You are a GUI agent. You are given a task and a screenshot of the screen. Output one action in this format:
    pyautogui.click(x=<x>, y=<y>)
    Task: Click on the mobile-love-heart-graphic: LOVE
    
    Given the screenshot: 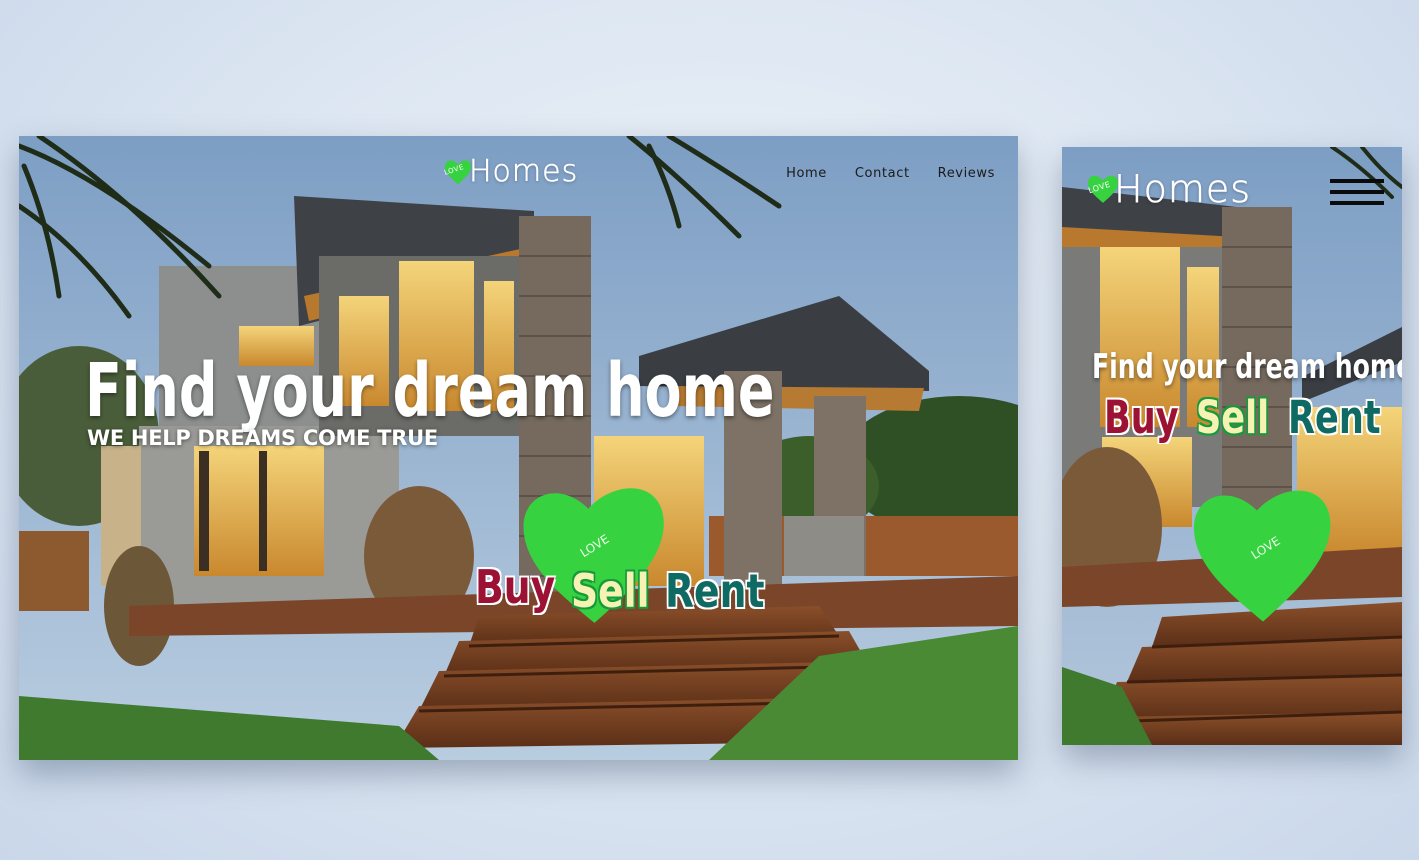 What is the action you would take?
    pyautogui.click(x=1263, y=554)
    